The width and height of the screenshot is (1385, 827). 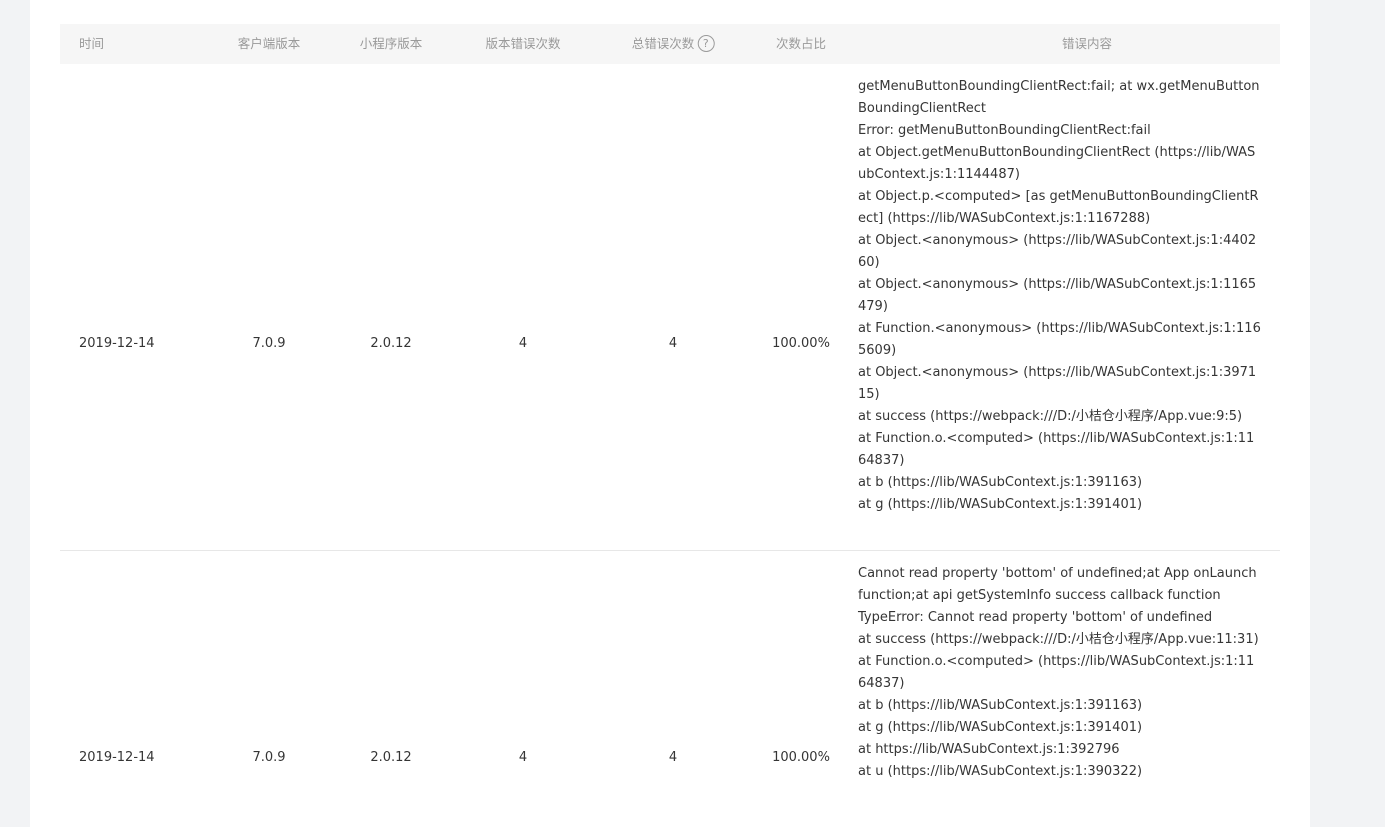 What do you see at coordinates (1087, 43) in the screenshot?
I see `header-error-content: 错误内容` at bounding box center [1087, 43].